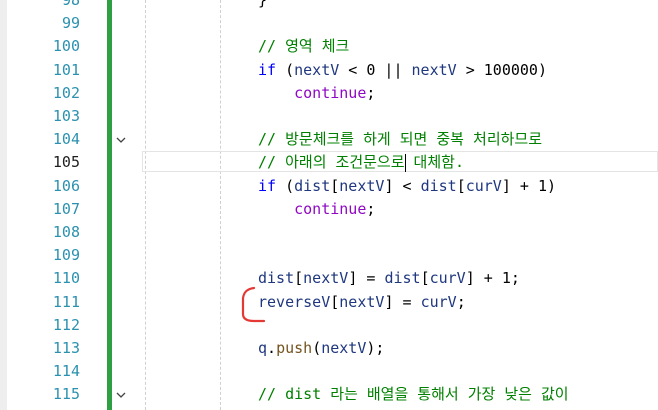 This screenshot has width=658, height=410. I want to click on line-number: 102, so click(66, 92).